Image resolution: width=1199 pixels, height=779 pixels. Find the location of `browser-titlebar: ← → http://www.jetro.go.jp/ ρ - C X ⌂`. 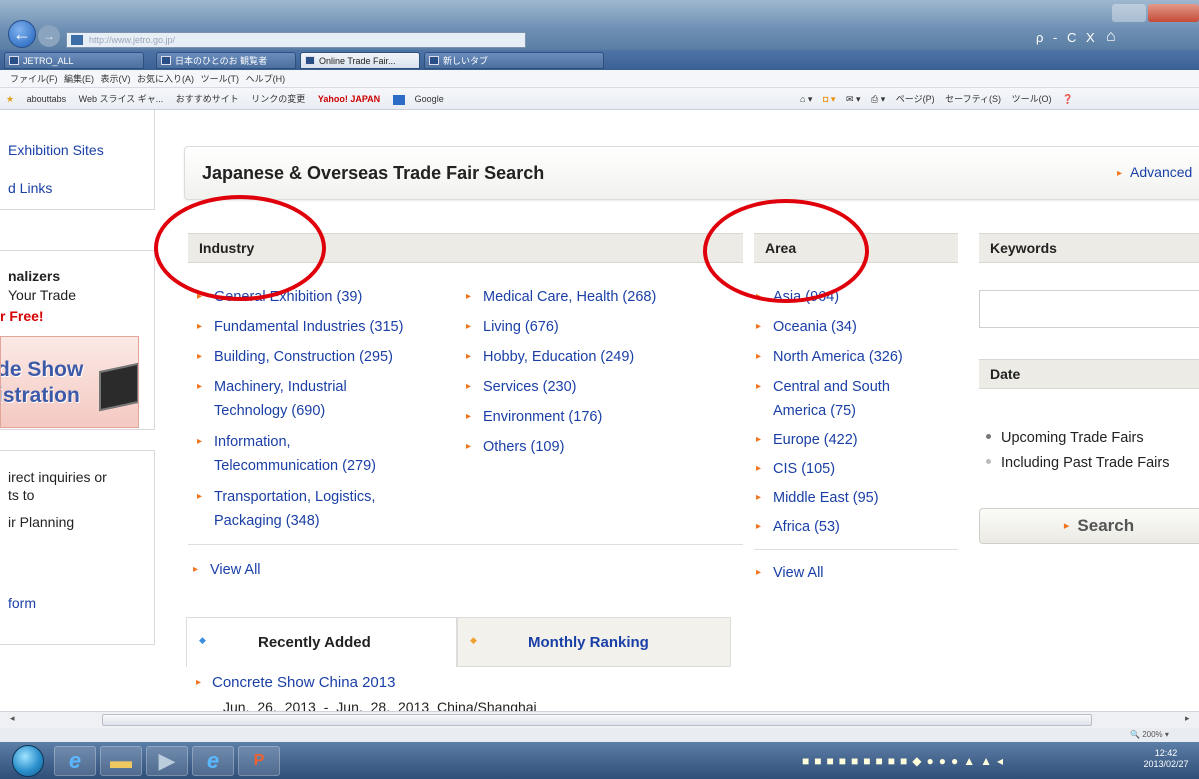

browser-titlebar: ← → http://www.jetro.go.jp/ ρ - C X ⌂ is located at coordinates (599, 25).